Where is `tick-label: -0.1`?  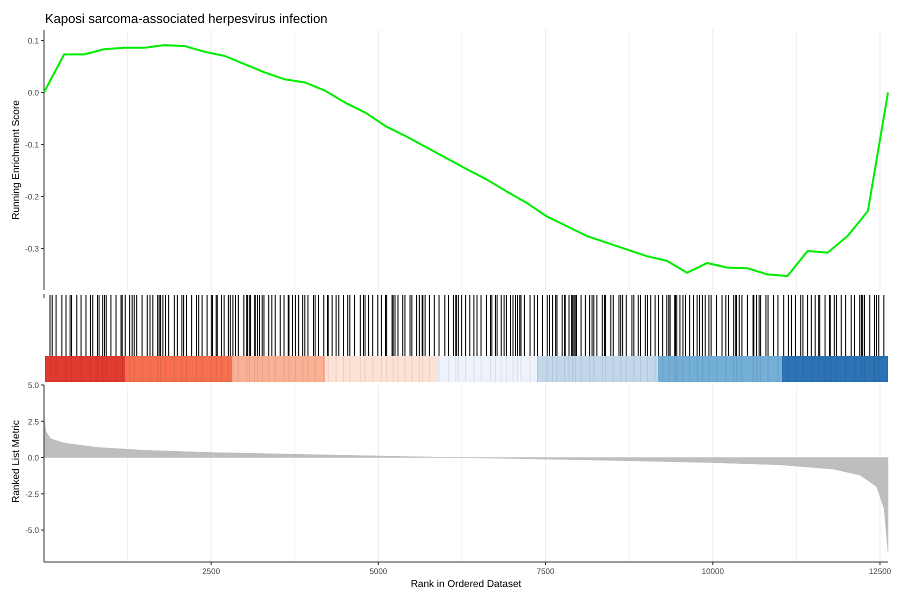 tick-label: -0.1 is located at coordinates (32, 145).